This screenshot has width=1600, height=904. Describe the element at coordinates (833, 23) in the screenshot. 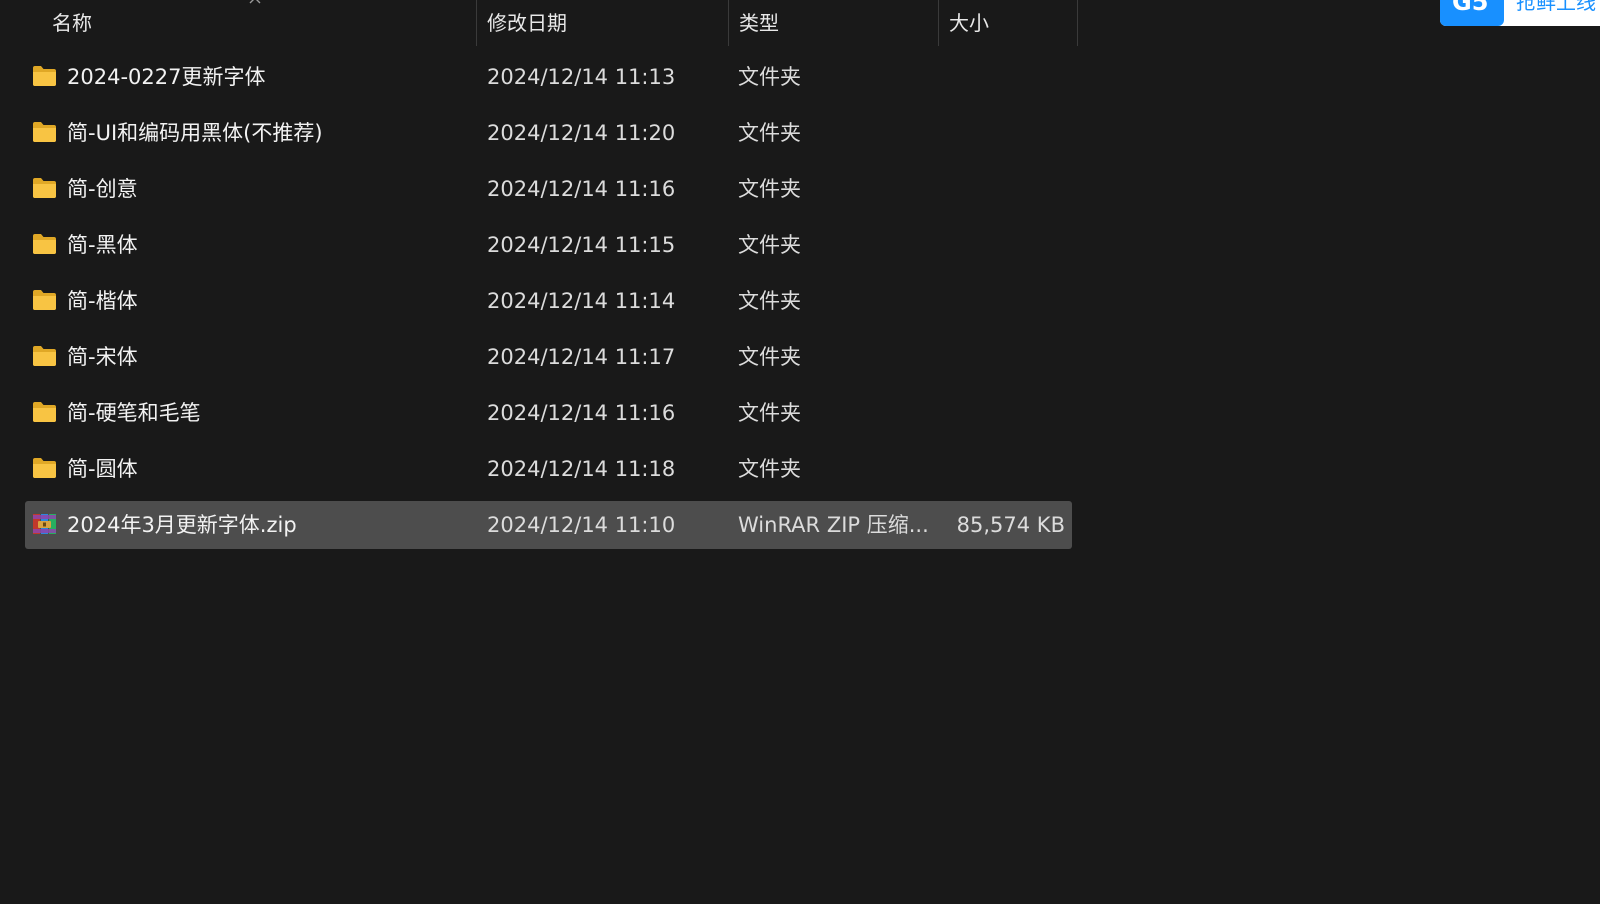

I see `column-header-type: 类型` at that location.